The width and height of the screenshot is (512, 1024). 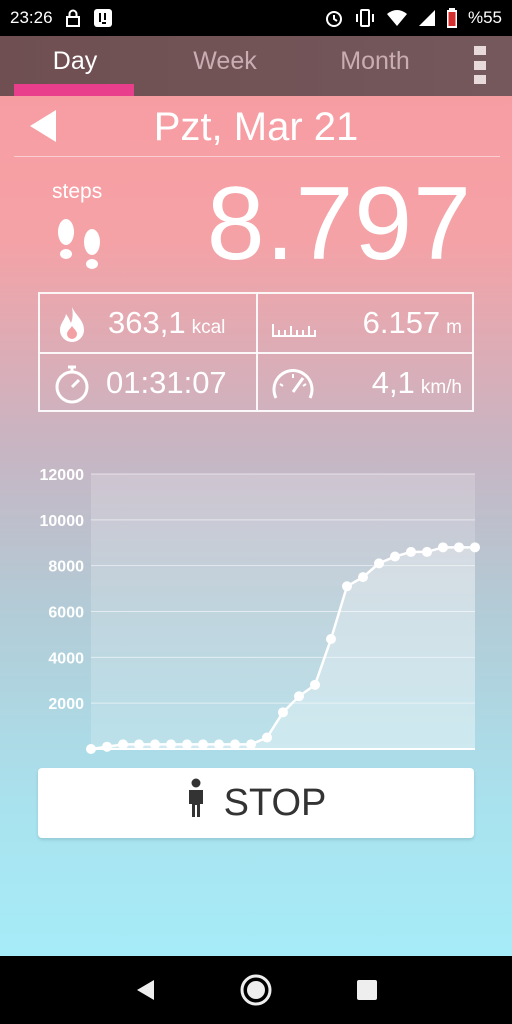 What do you see at coordinates (66, 613) in the screenshot?
I see `y-tick-label: 6000` at bounding box center [66, 613].